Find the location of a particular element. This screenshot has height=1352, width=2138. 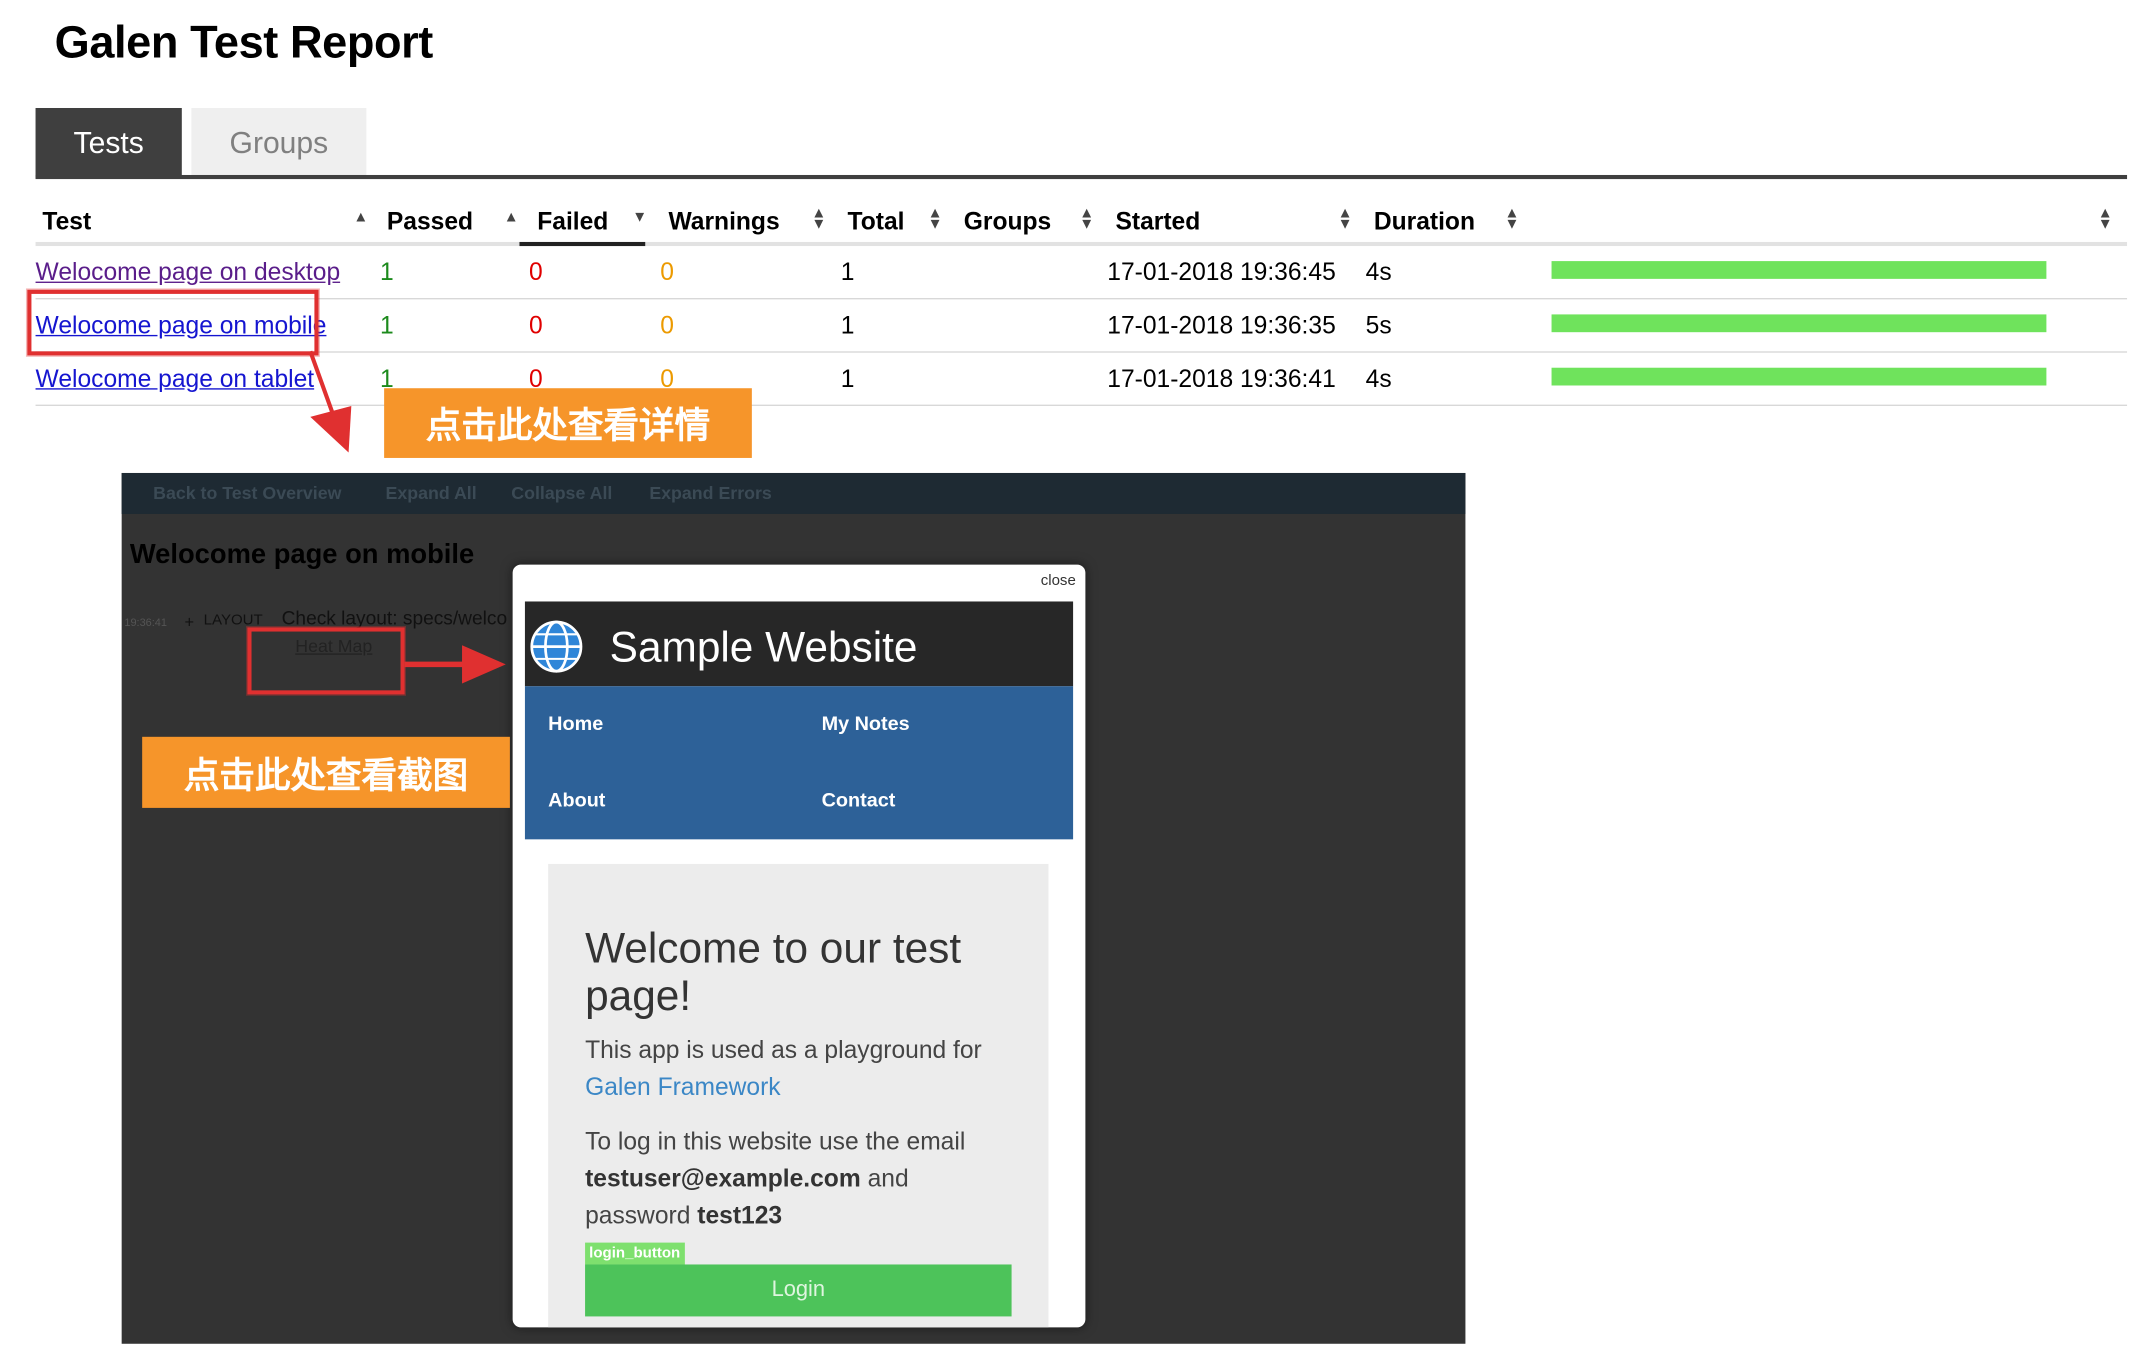

welcome-heading: Welcome to our test page! is located at coordinates (773, 972).